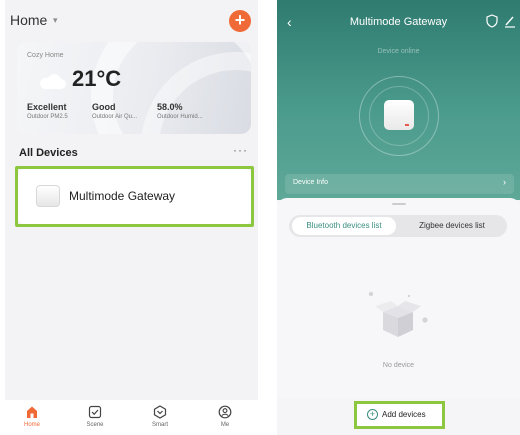 This screenshot has width=520, height=435. Describe the element at coordinates (344, 226) in the screenshot. I see `tab-bluetooth-devices: Bluetooth devices list` at that location.